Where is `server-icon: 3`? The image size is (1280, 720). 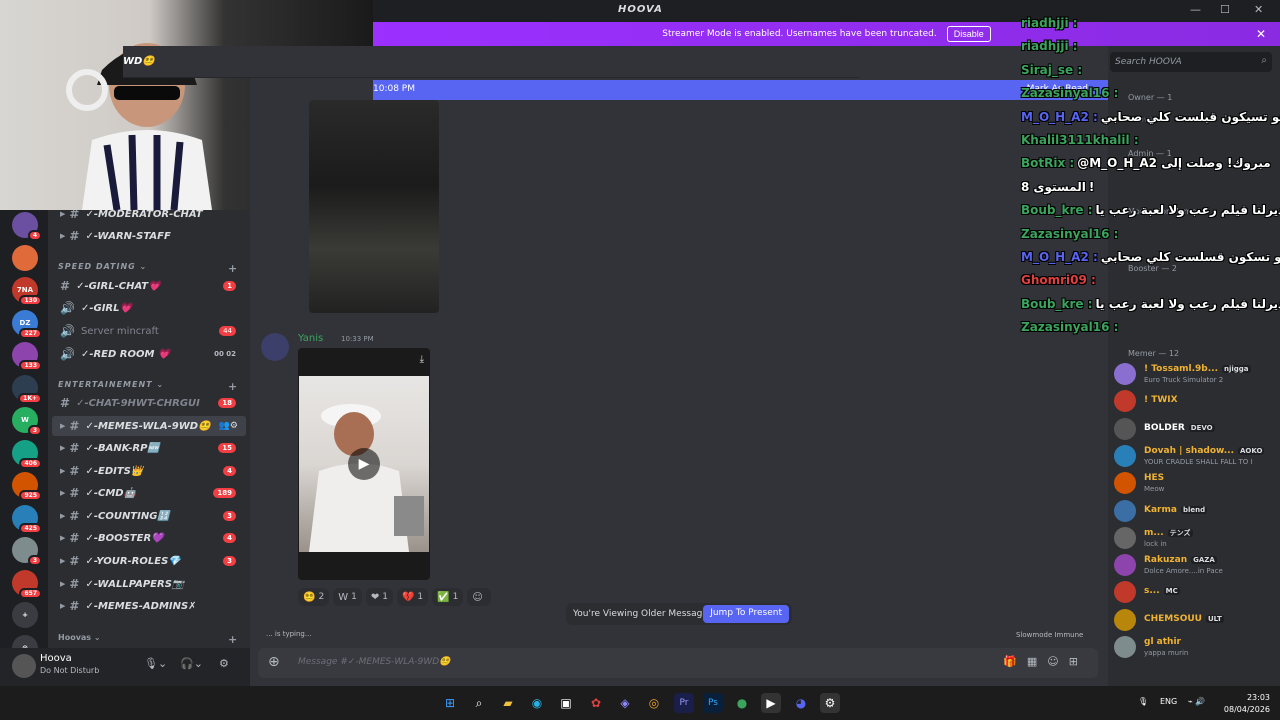
server-icon: 3 is located at coordinates (27, 551).